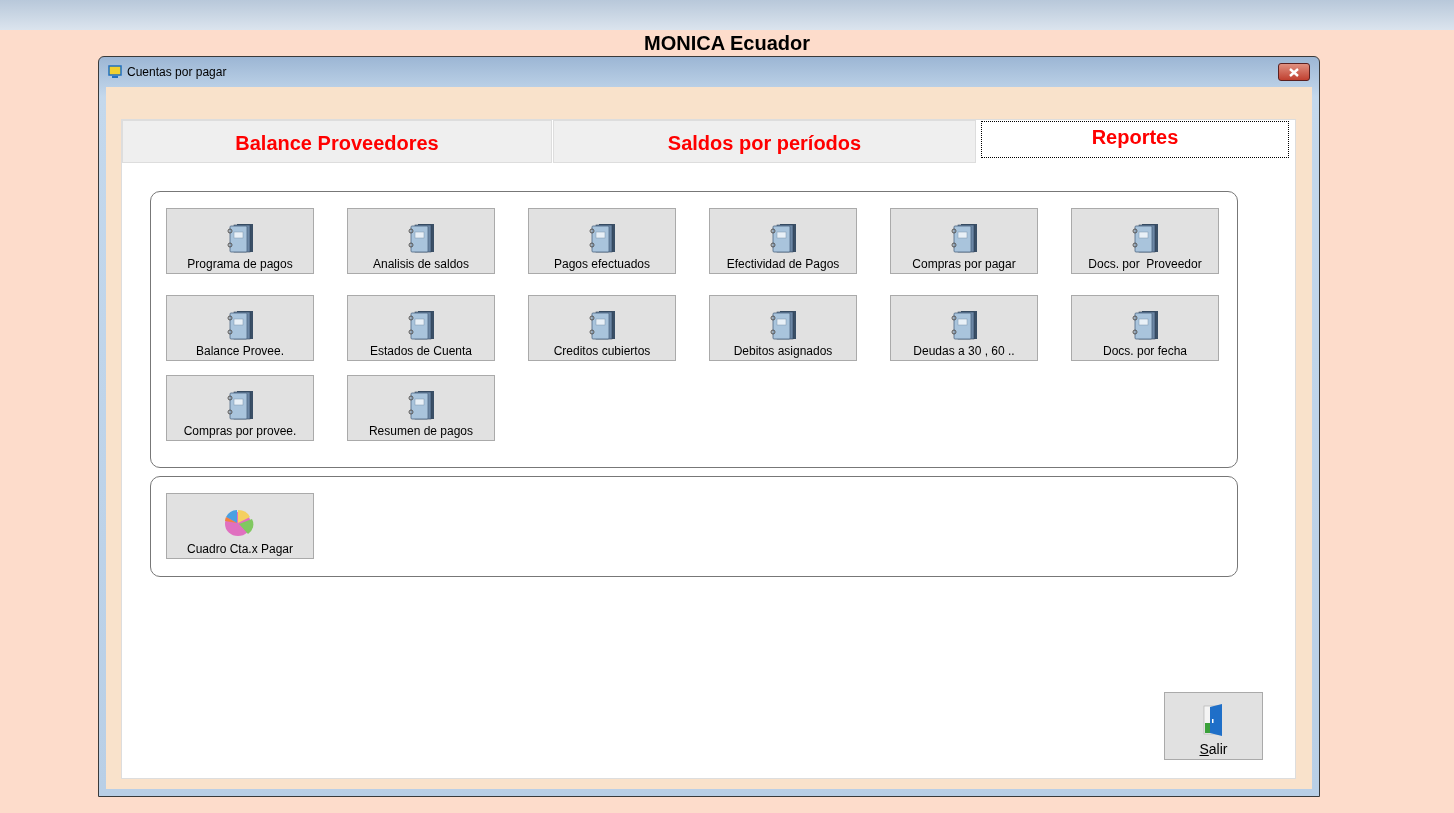 Image resolution: width=1454 pixels, height=813 pixels. I want to click on report-button: Estados de Cuenta, so click(421, 328).